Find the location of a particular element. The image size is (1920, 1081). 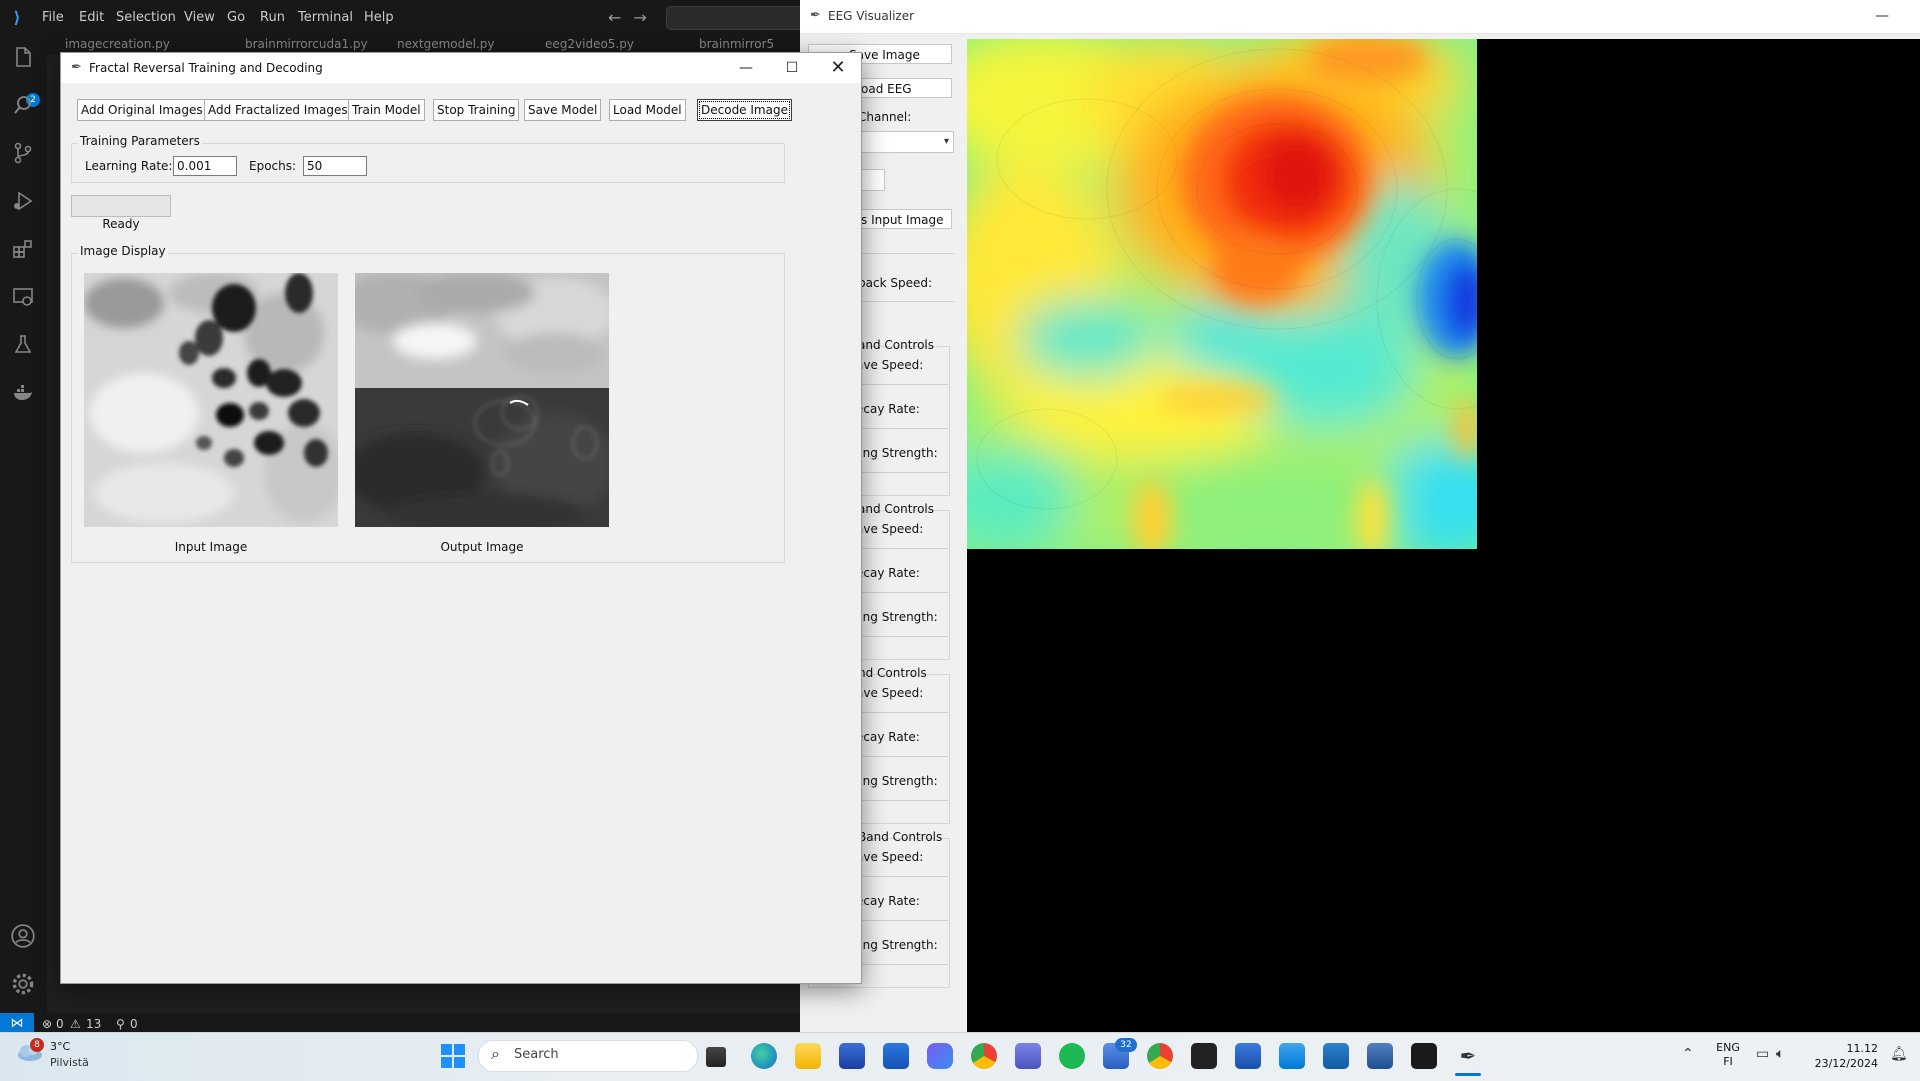

add-fractalized-images-button: Add Fractalized Images is located at coordinates (278, 110).